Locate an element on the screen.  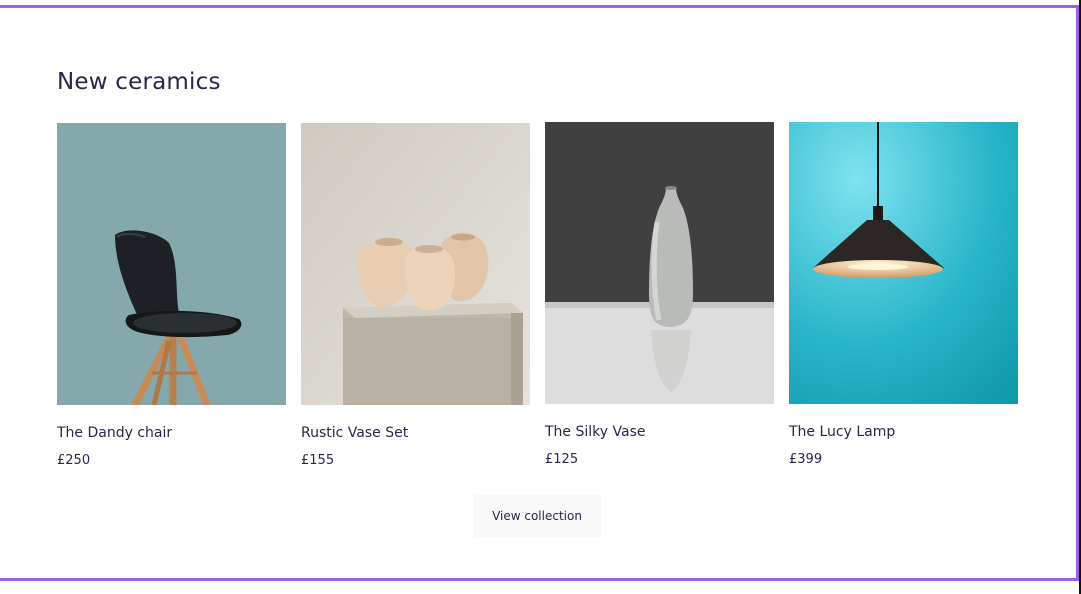
product-price: £155 is located at coordinates (318, 460).